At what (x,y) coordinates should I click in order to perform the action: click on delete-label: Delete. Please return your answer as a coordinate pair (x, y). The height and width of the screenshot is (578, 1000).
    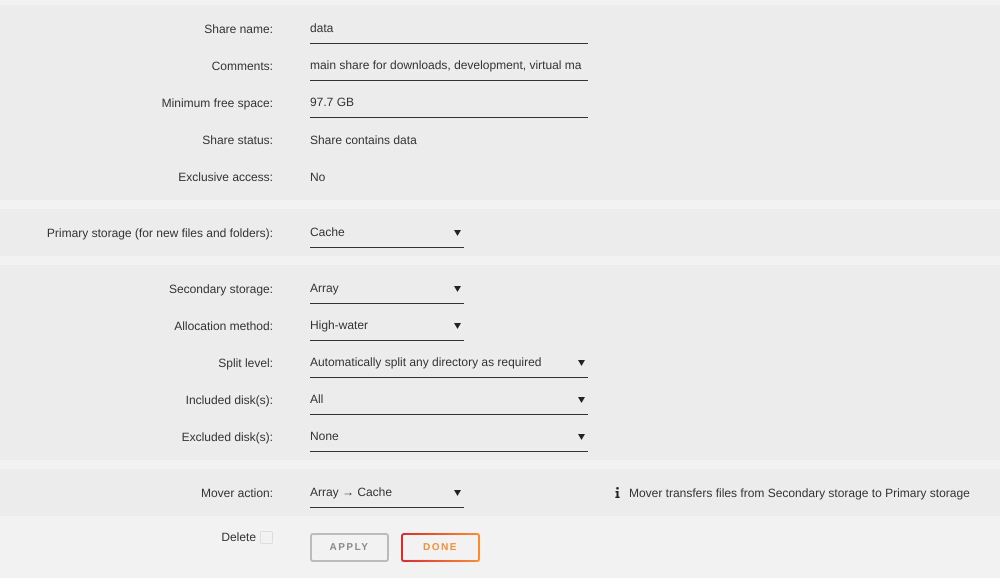
    Looking at the image, I should click on (238, 537).